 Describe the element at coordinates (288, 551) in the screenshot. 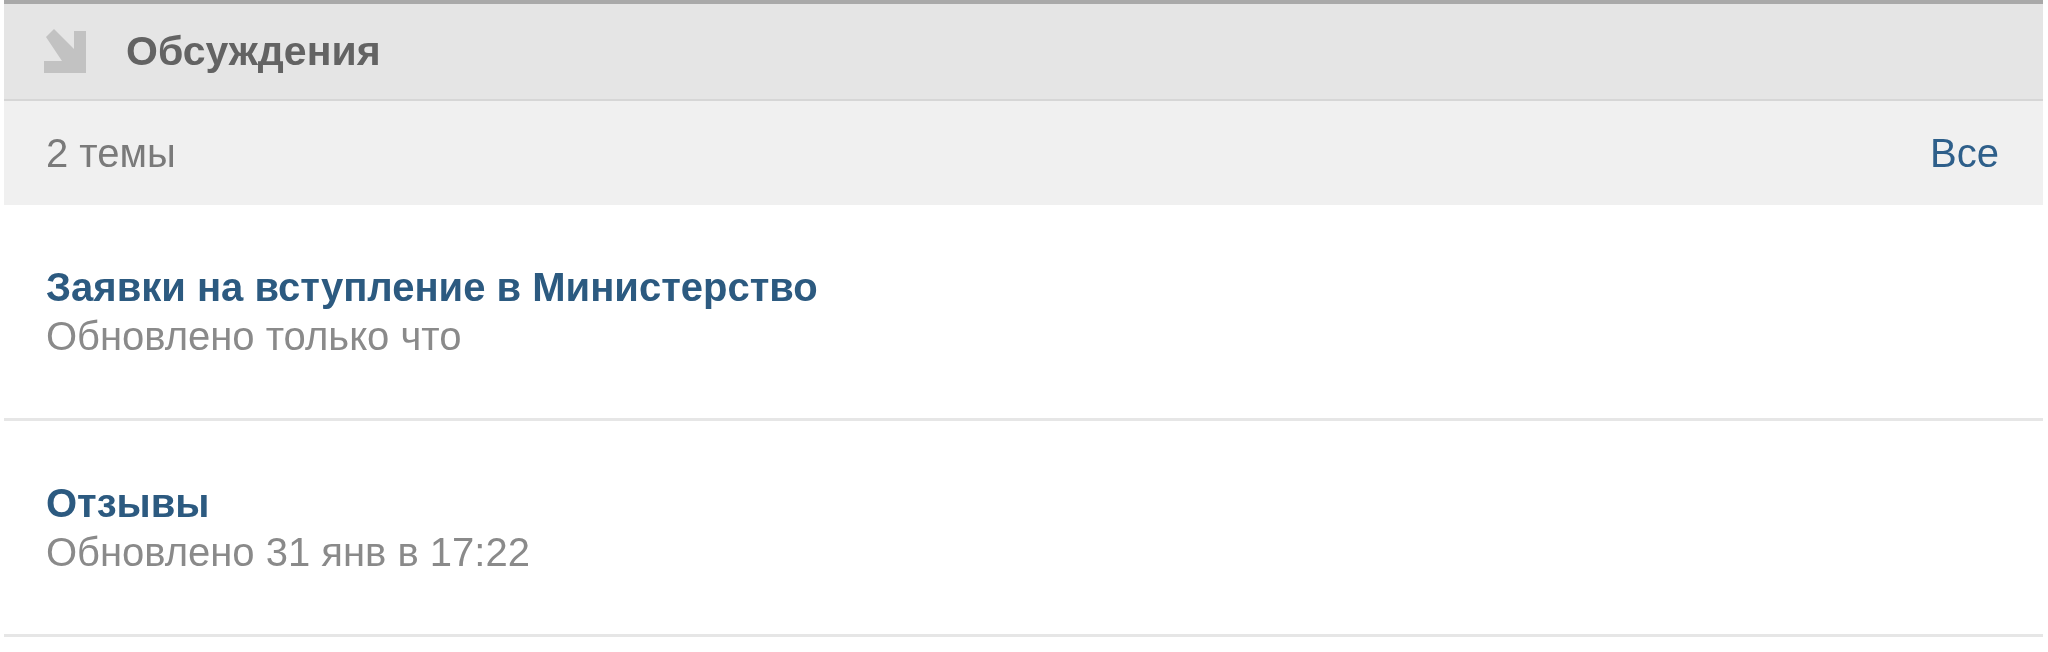

I see `topic-updated: Обновлено 31 янв в 17:22` at that location.